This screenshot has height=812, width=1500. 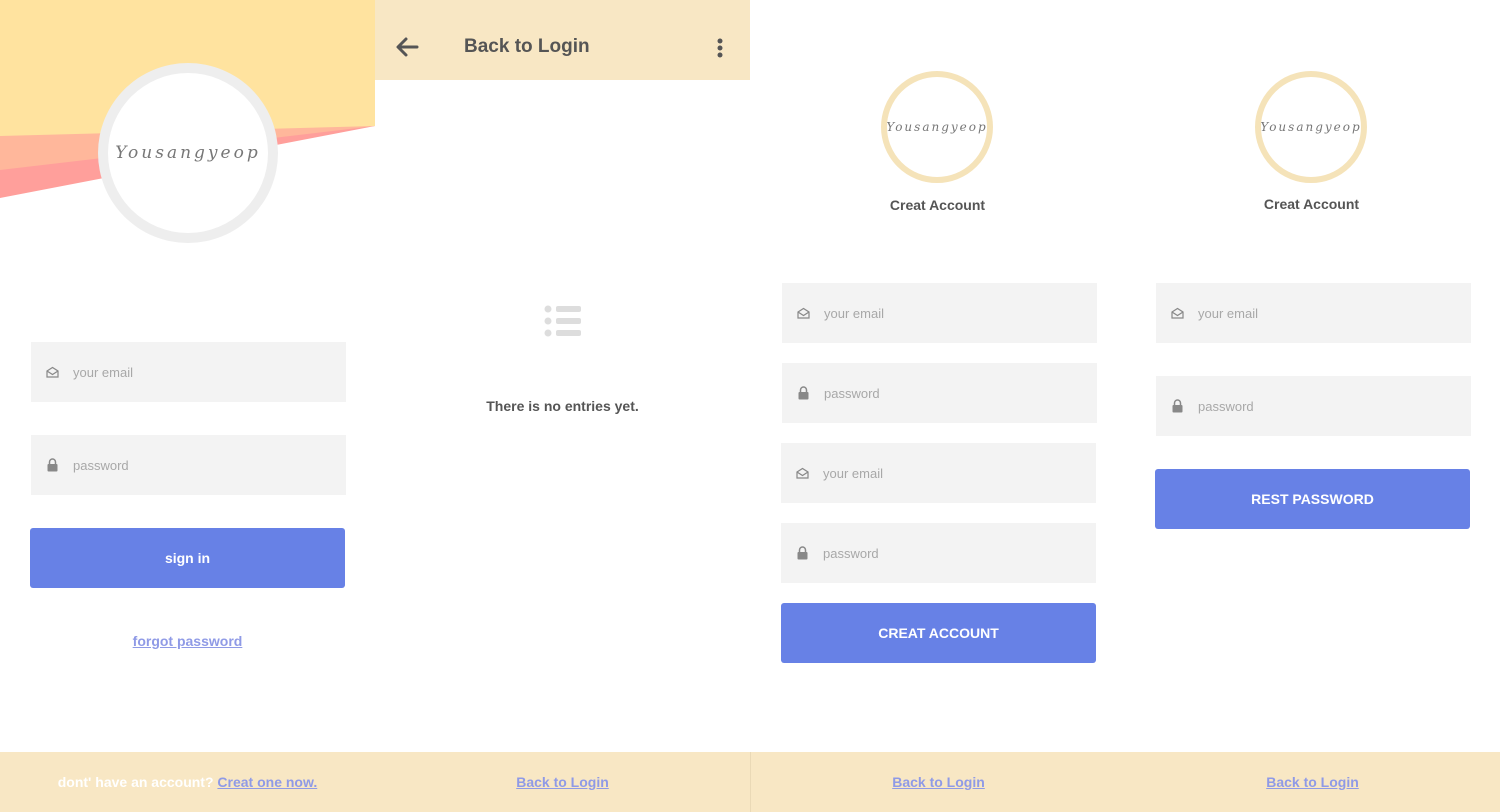 I want to click on footer-prompt: dont' have an account?, so click(x=135, y=782).